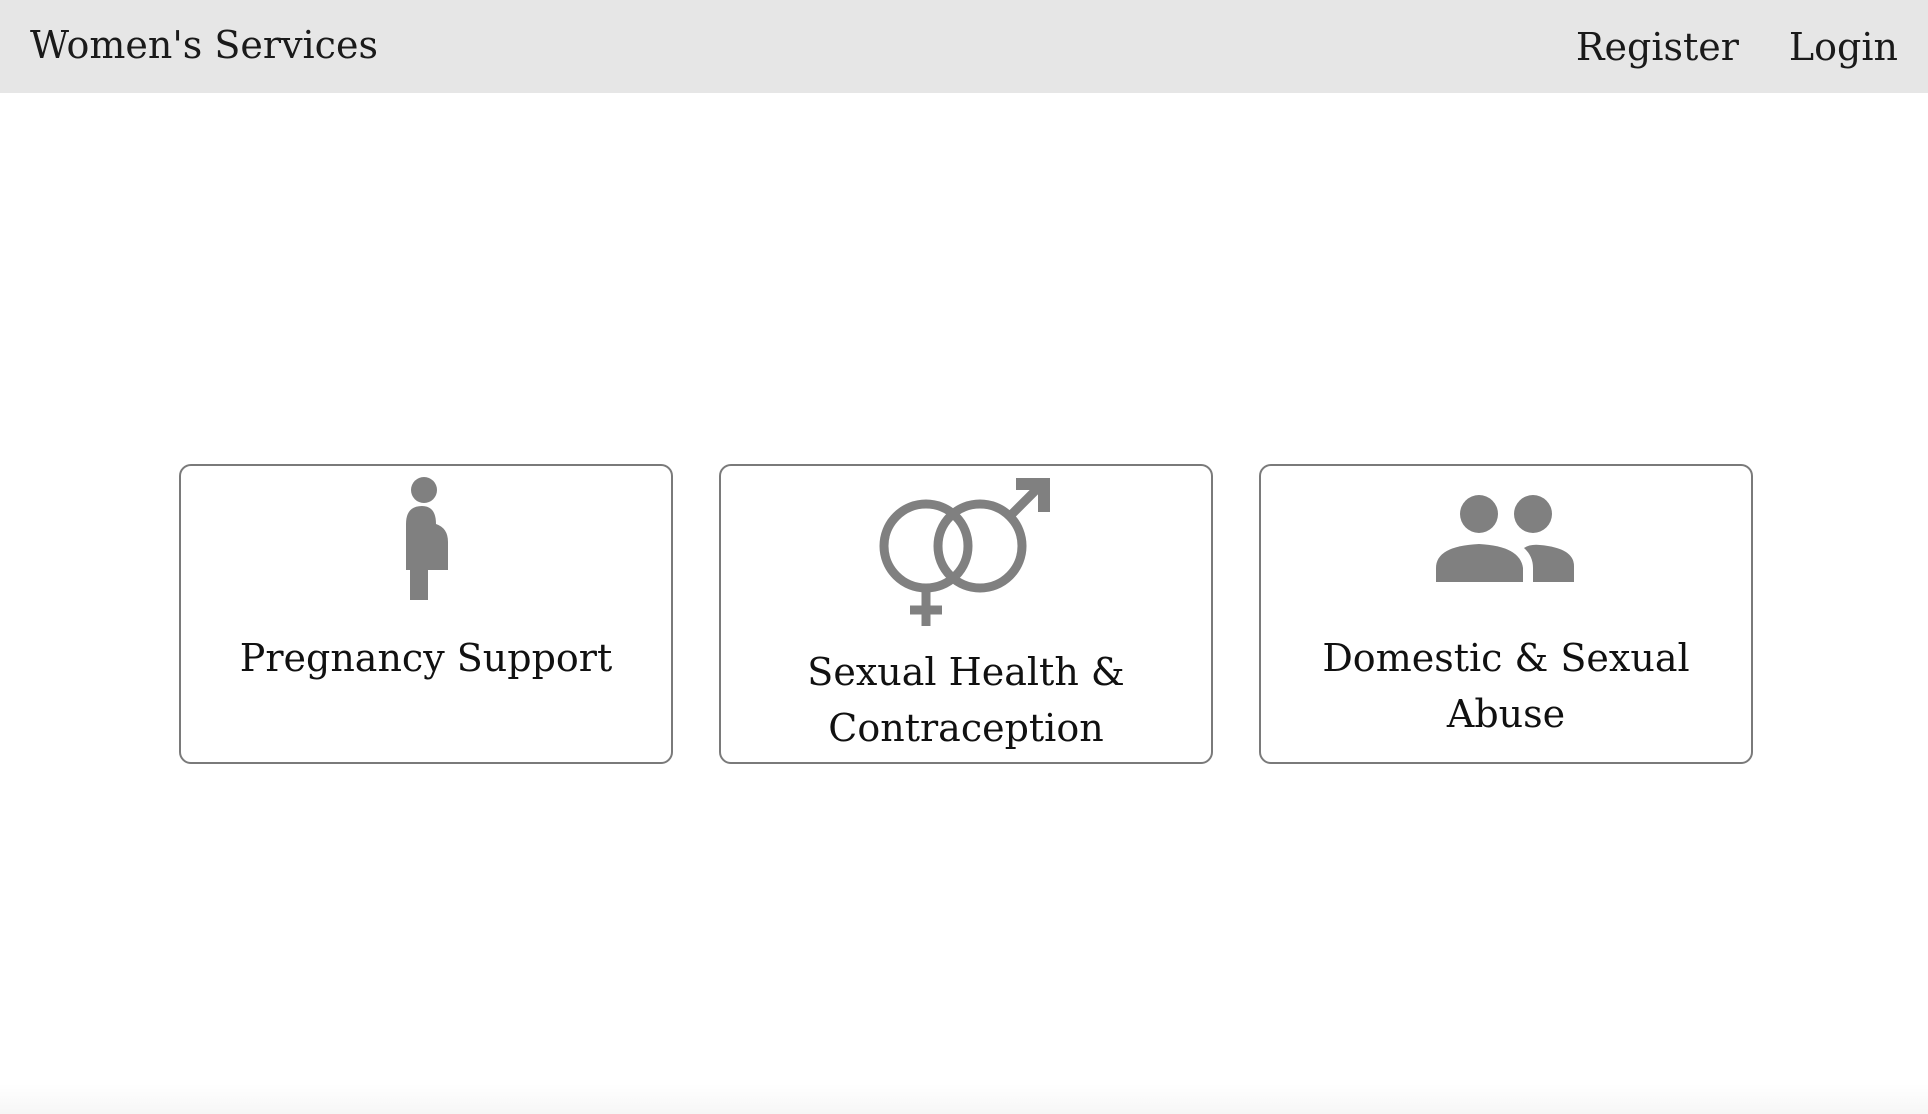  I want to click on gender-symbols-icon, so click(966, 556).